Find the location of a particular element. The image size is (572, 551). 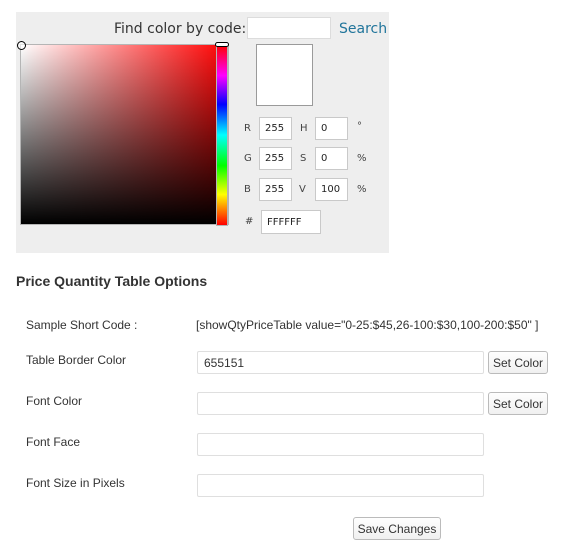

red-label: R is located at coordinates (247, 128).